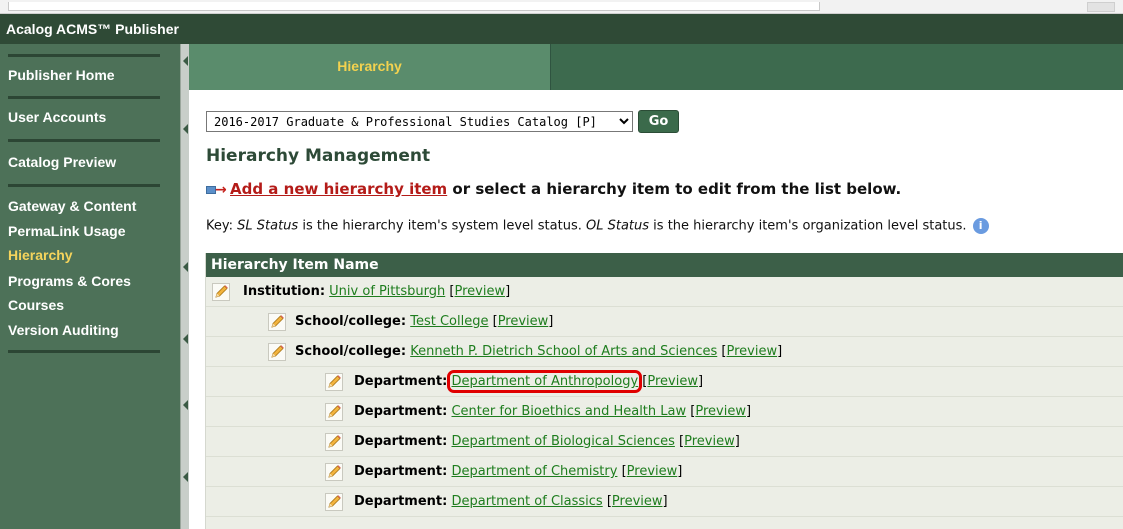 The image size is (1123, 529). Describe the element at coordinates (62, 162) in the screenshot. I see `sidebar-item-catalog-preview: Catalog Preview` at that location.